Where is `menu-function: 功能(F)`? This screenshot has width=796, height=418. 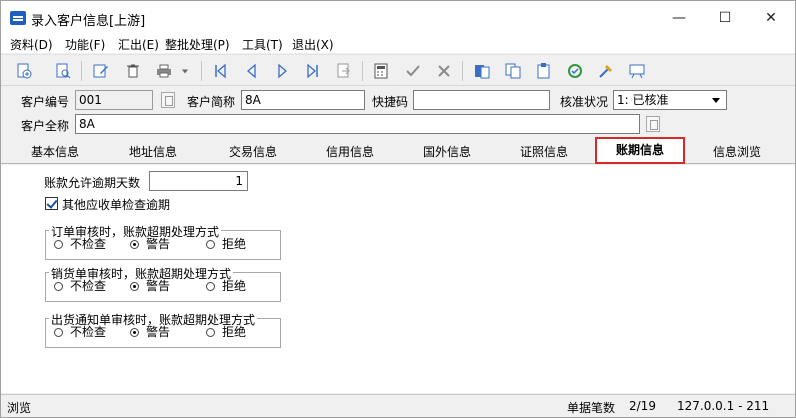
menu-function: 功能(F) is located at coordinates (85, 44).